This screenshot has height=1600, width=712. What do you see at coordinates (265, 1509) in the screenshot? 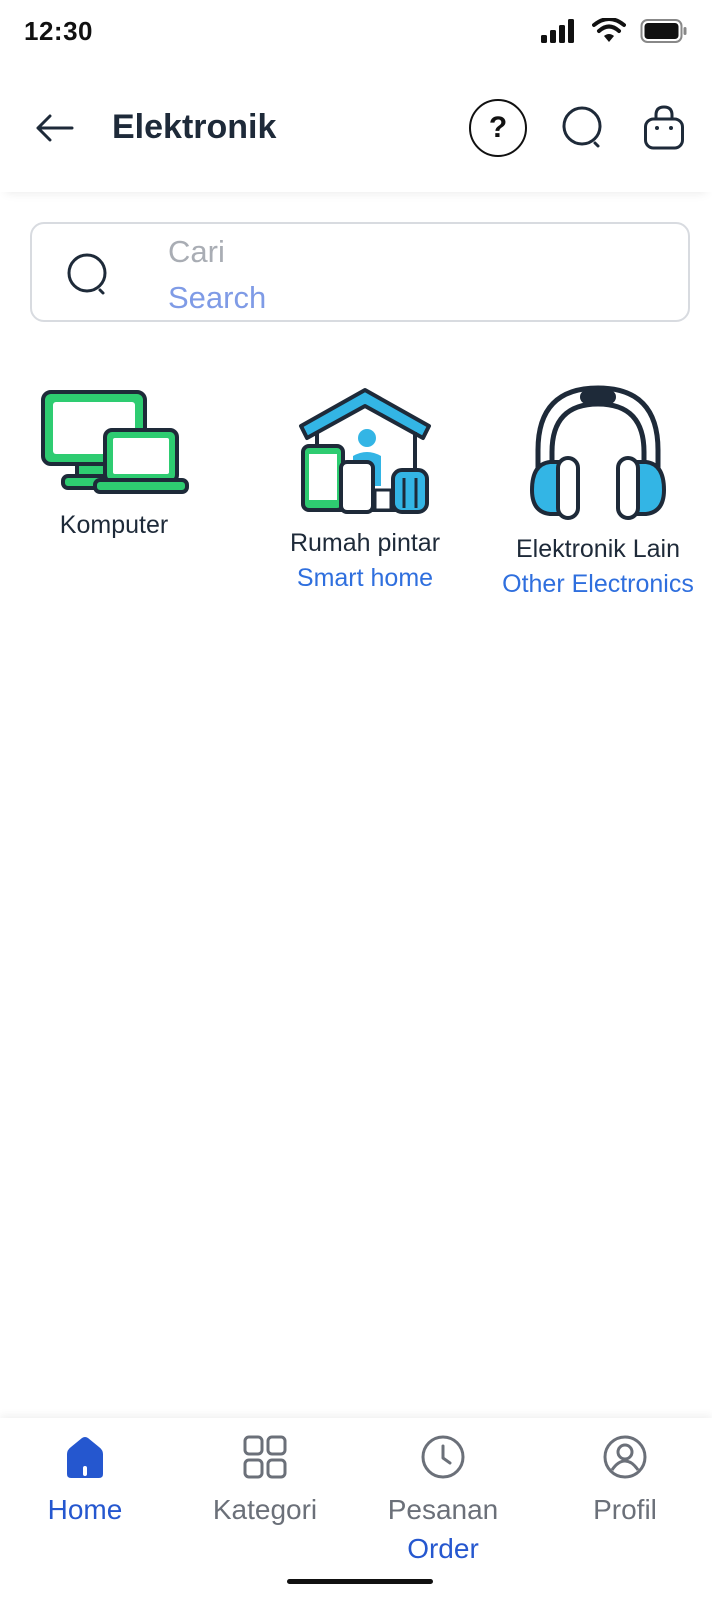
I see `nav-label: Kategori` at bounding box center [265, 1509].